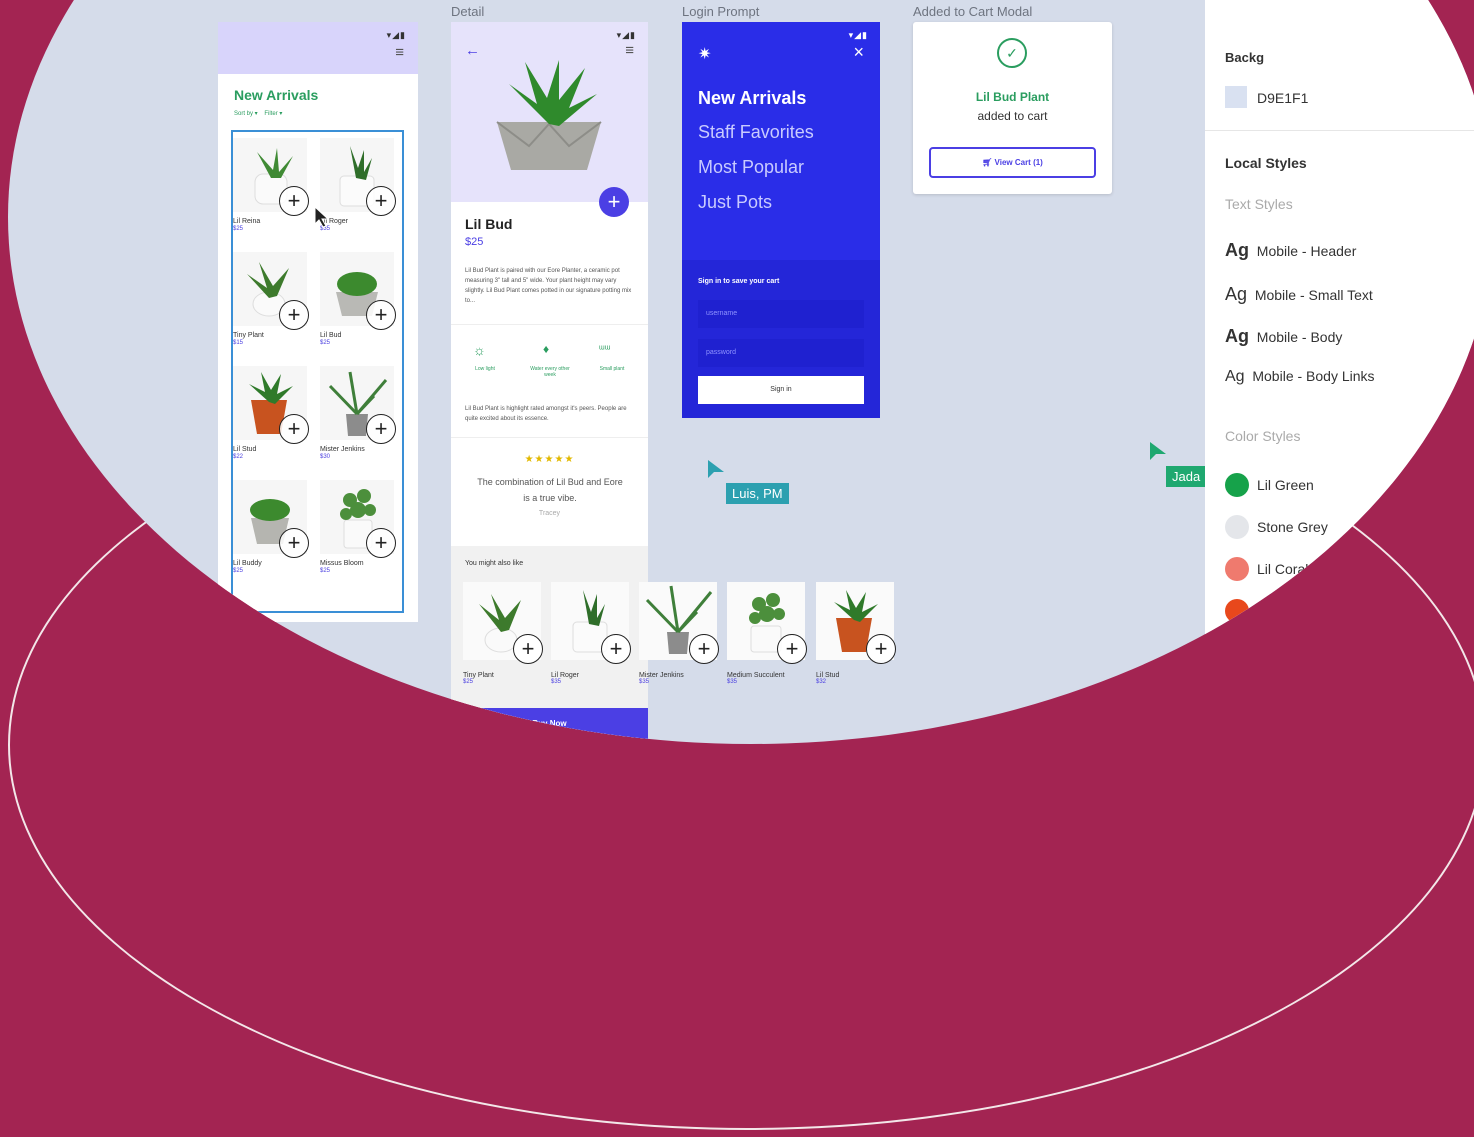 This screenshot has width=1474, height=1137. I want to click on product-card: + Mister Jenkins $30, so click(358, 413).